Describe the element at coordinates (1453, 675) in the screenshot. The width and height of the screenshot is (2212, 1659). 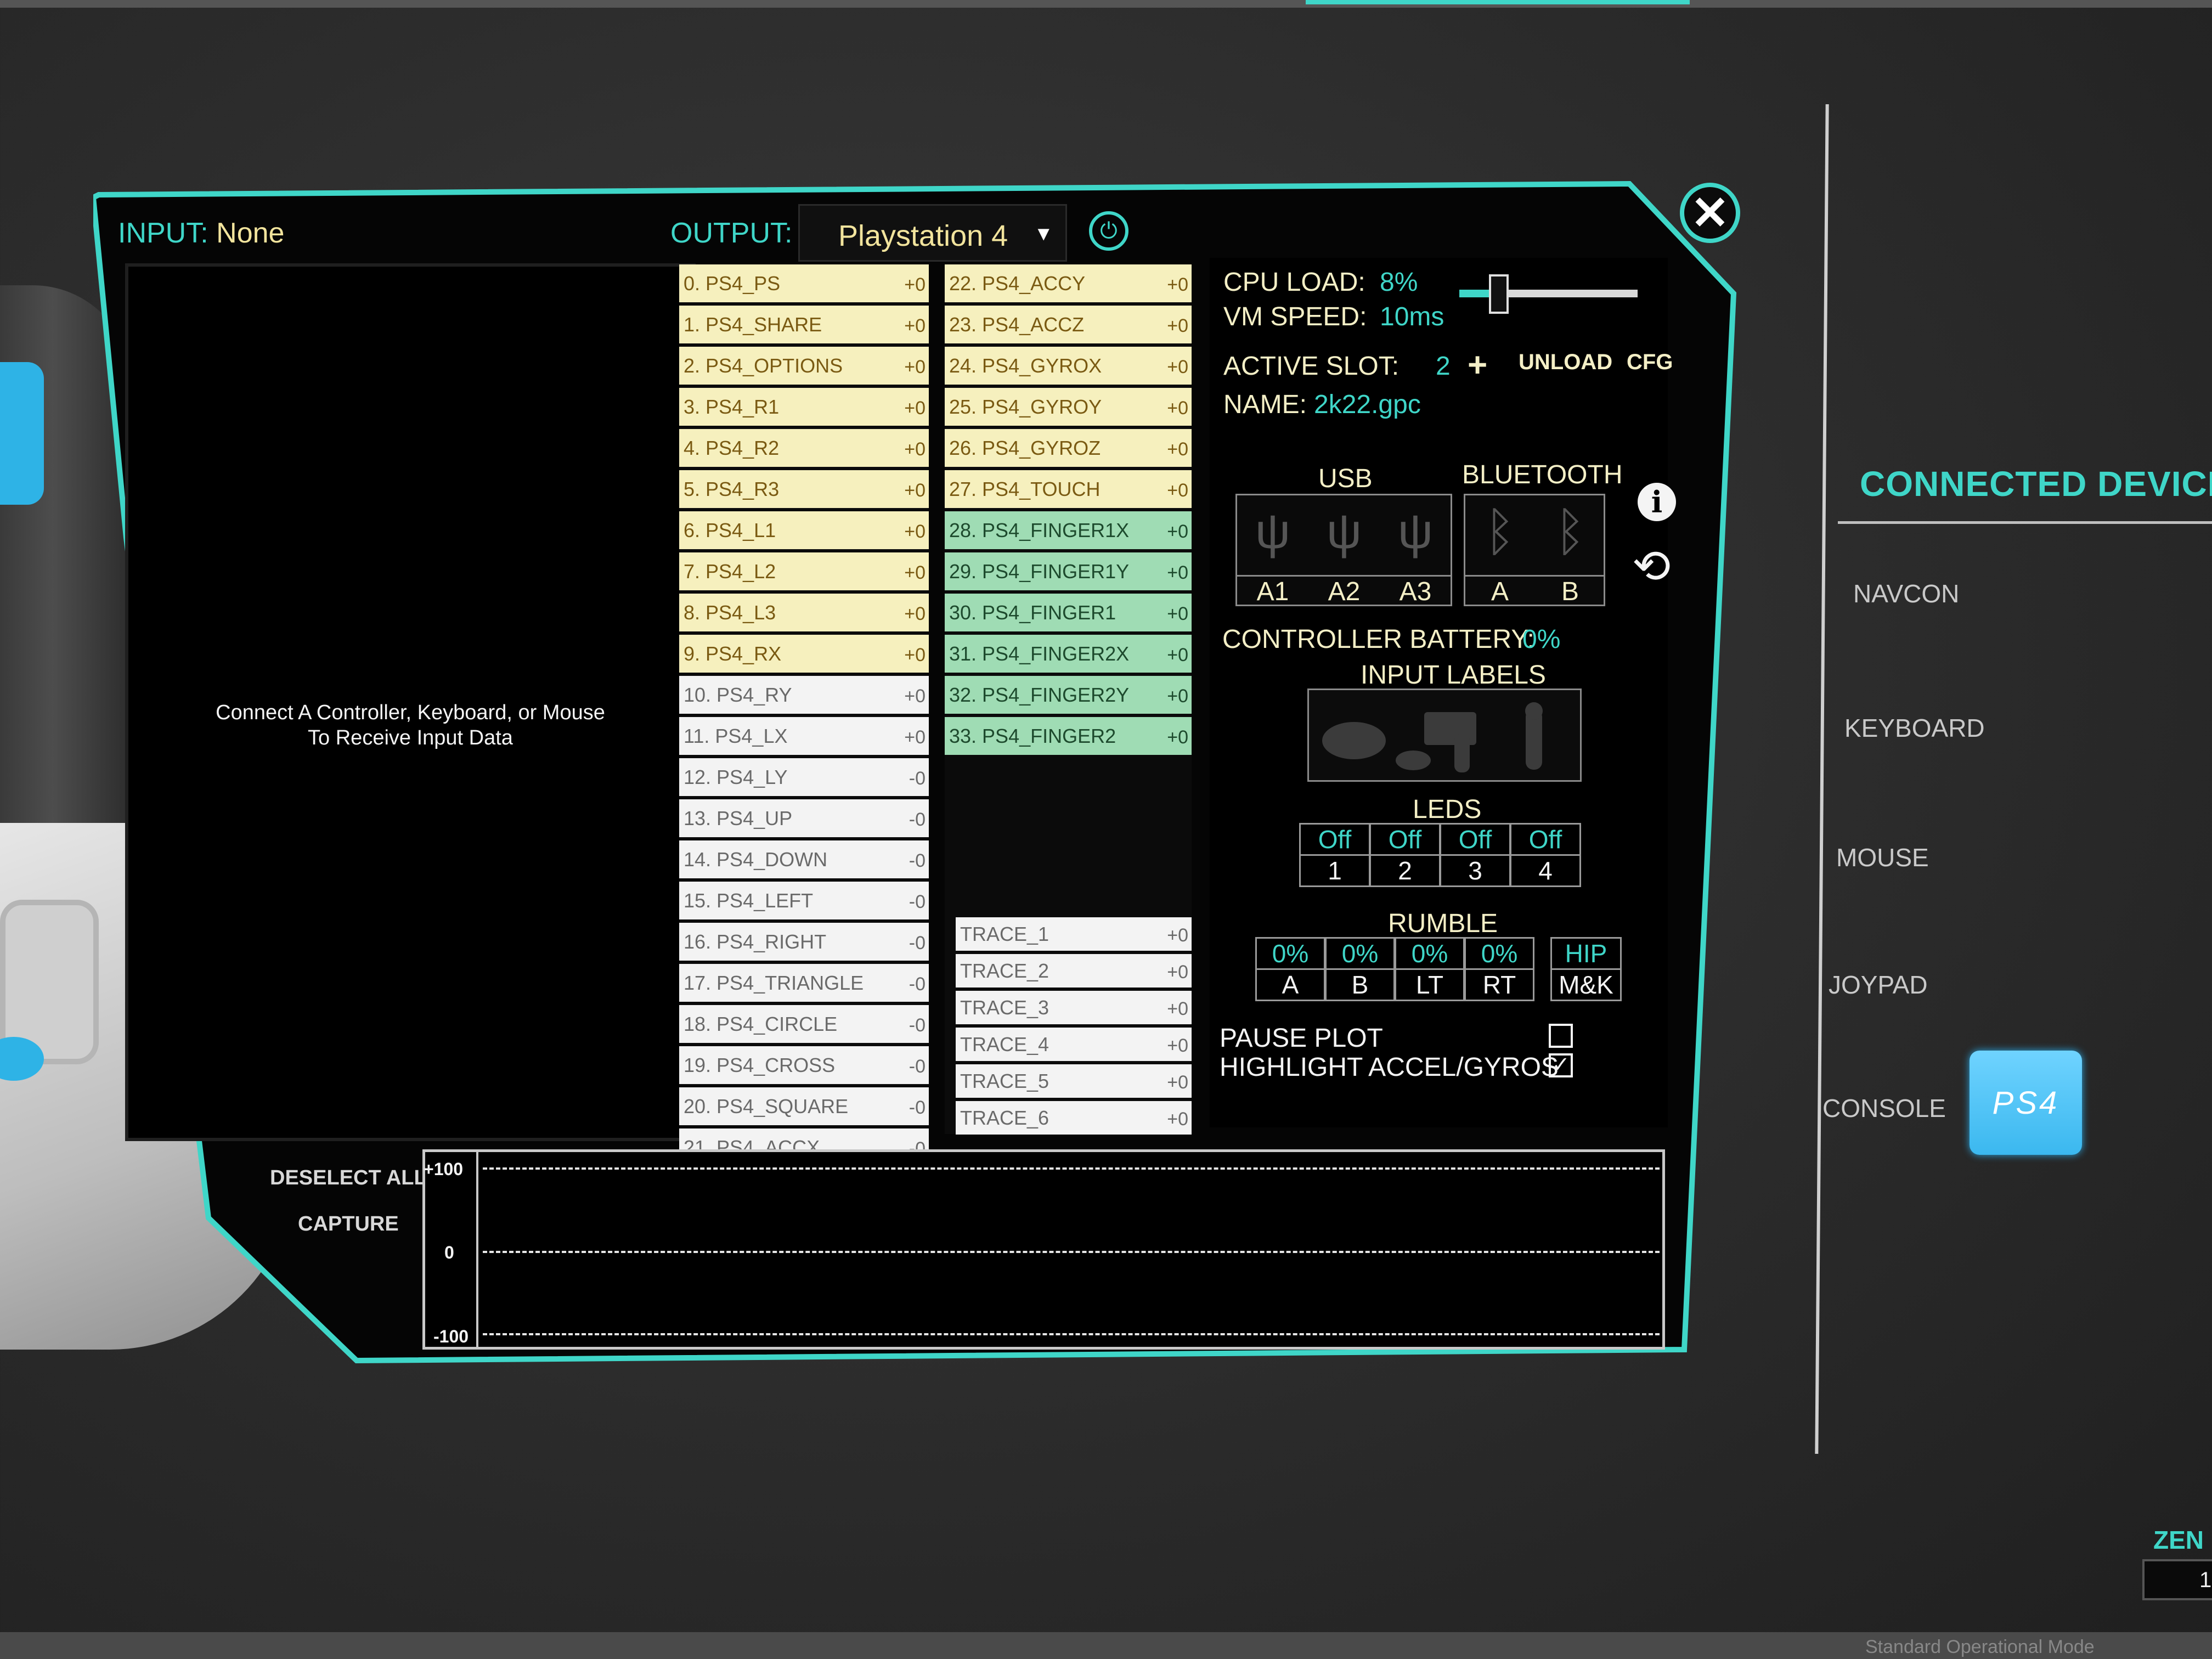
I see `input-labels-title: INPUT LABELS` at that location.